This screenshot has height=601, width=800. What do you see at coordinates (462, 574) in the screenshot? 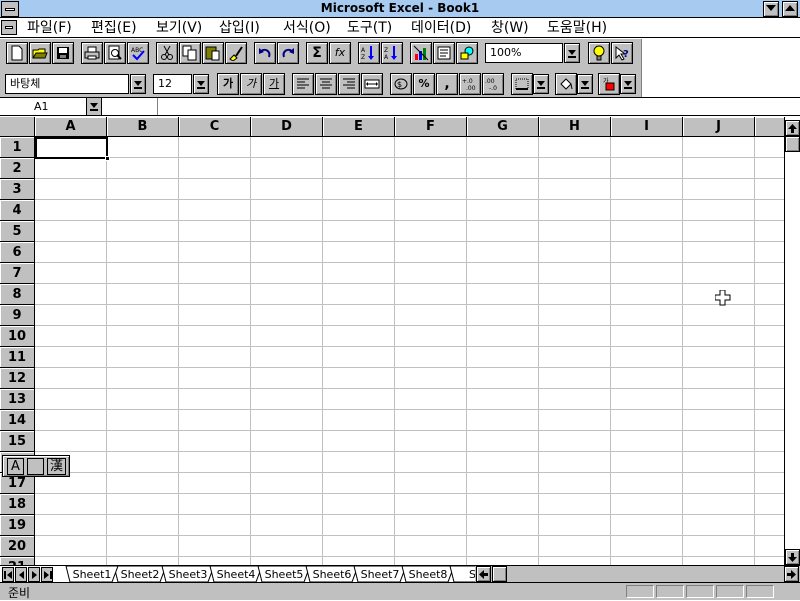
I see `sheet-tab: Sh` at bounding box center [462, 574].